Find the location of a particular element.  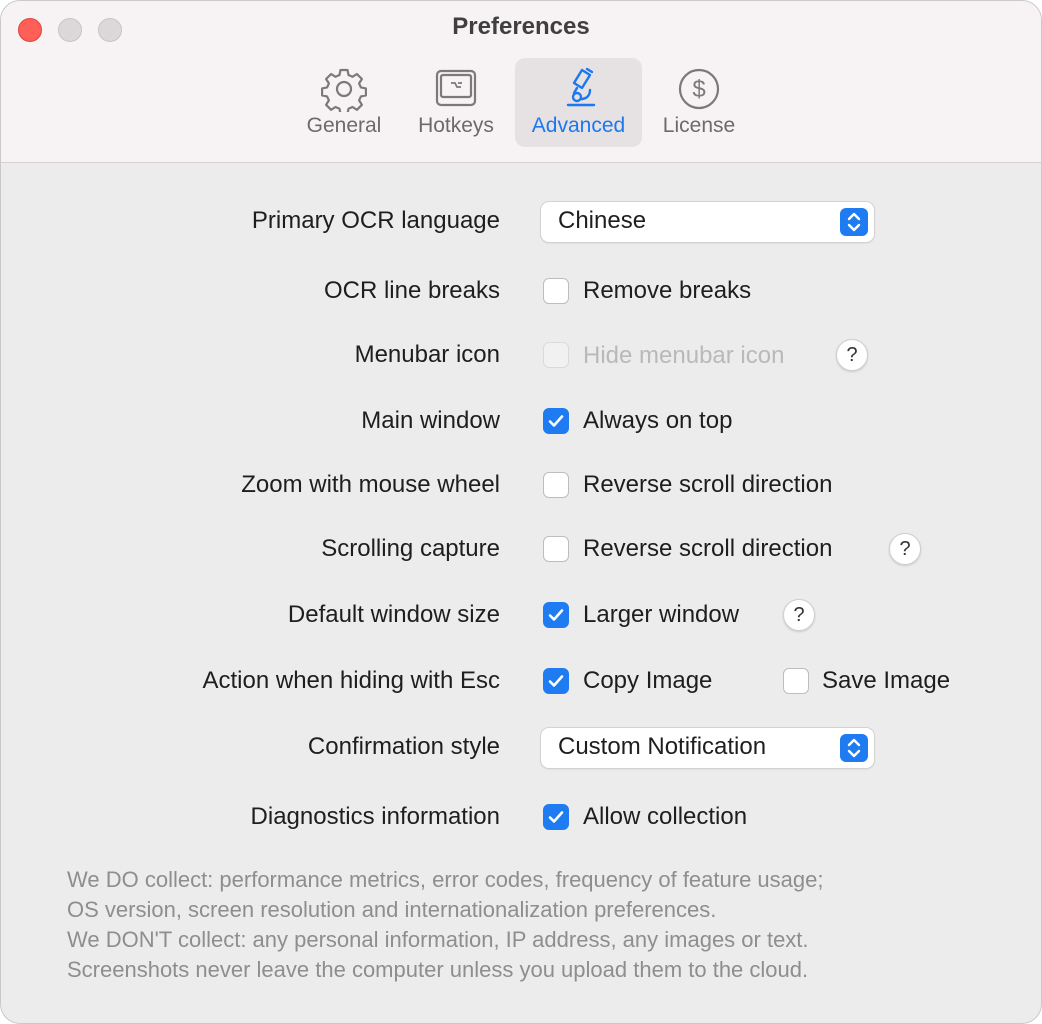

zoom-reverse-scroll-checkbox is located at coordinates (556, 485).